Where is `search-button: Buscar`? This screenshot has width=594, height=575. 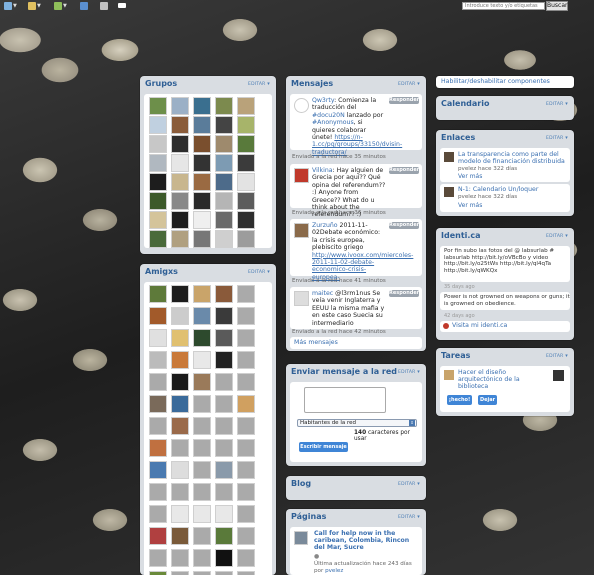
search-button: Buscar is located at coordinates (557, 6).